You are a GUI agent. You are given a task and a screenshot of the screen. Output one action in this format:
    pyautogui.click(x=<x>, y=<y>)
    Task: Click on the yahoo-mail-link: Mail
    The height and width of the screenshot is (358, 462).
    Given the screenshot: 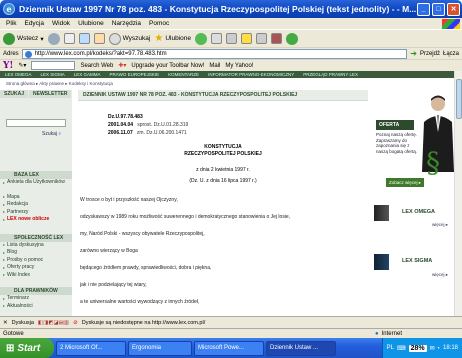 What is the action you would take?
    pyautogui.click(x=214, y=66)
    